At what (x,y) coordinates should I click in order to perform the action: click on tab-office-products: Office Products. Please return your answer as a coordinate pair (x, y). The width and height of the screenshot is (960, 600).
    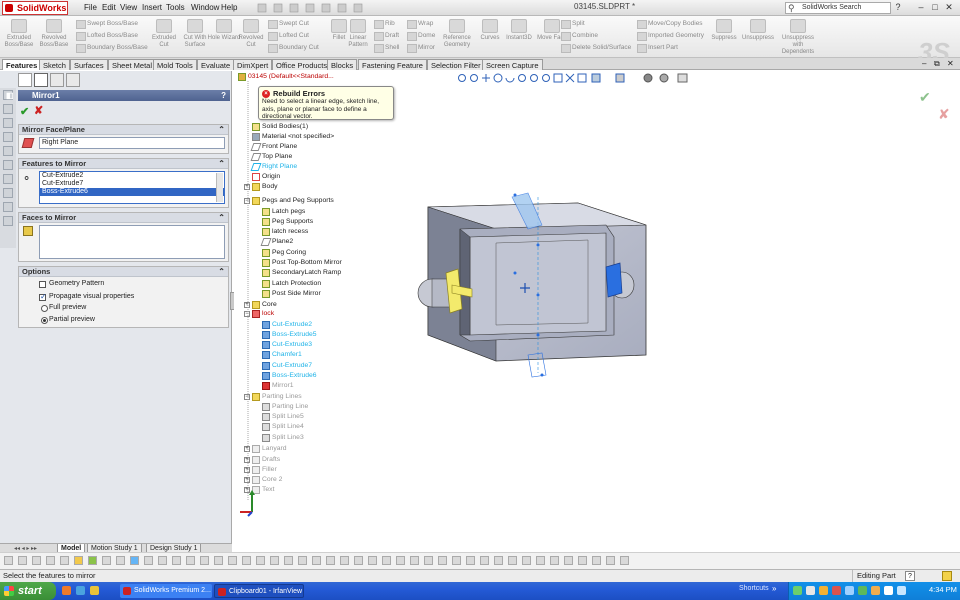
    Looking at the image, I should click on (302, 64).